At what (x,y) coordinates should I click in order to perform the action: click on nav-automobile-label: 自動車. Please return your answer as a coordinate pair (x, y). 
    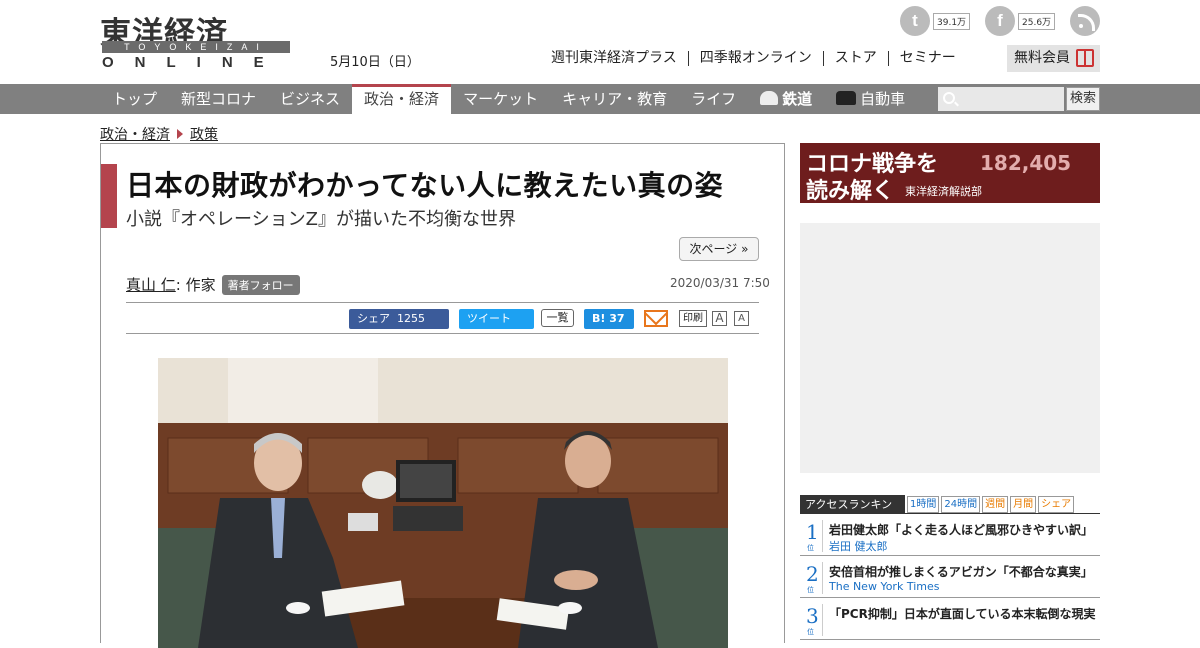
    Looking at the image, I should click on (883, 99).